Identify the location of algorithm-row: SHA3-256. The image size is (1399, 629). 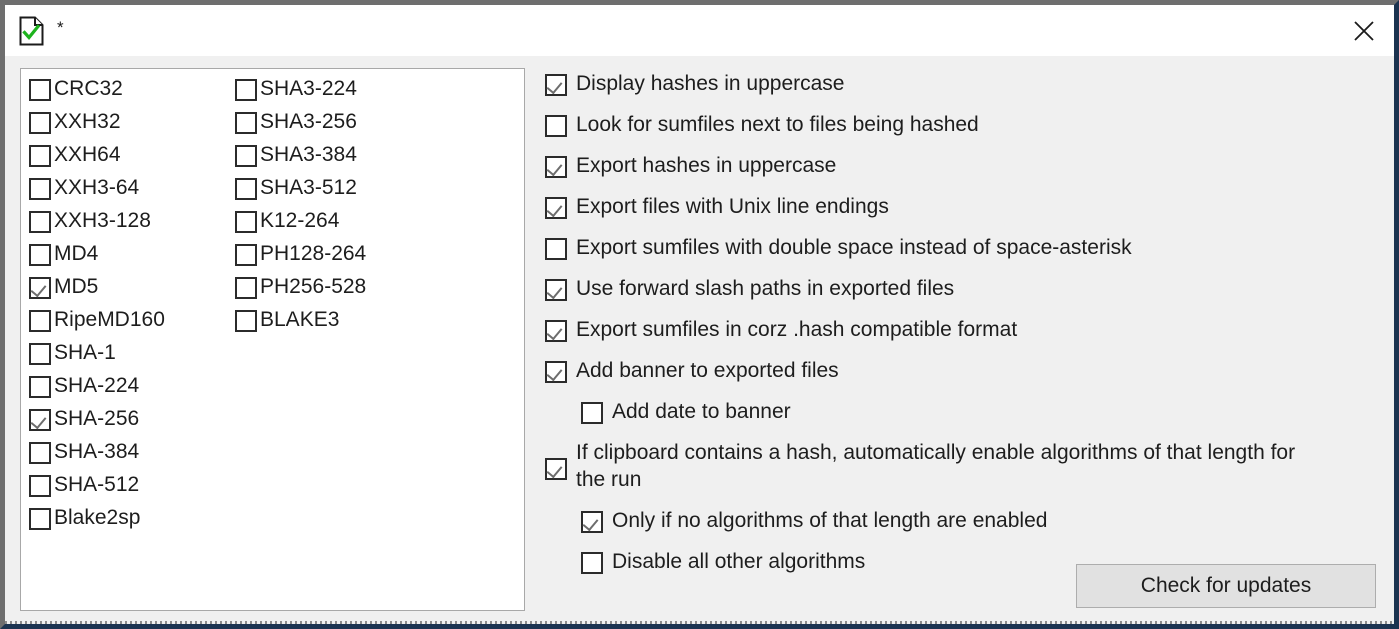
(300, 125).